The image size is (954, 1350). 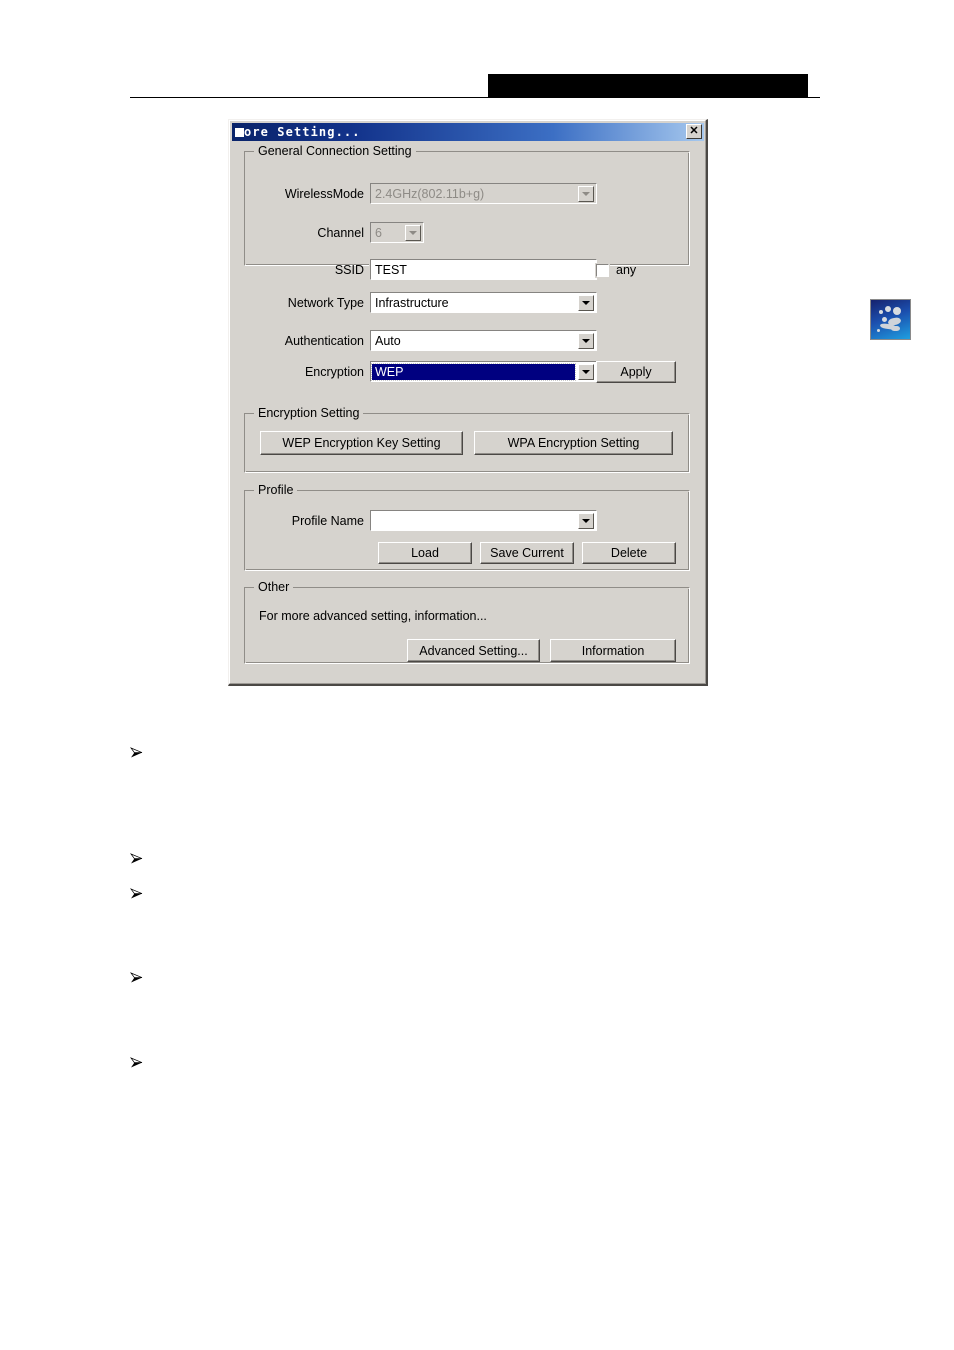 I want to click on page-header, so click(x=477, y=55).